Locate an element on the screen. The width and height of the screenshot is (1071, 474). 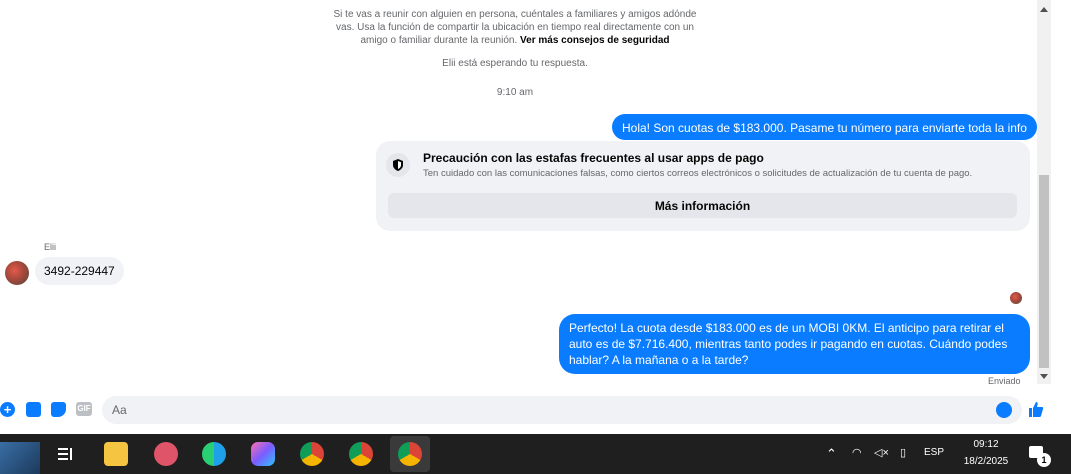
task-view-icon is located at coordinates (65, 454).